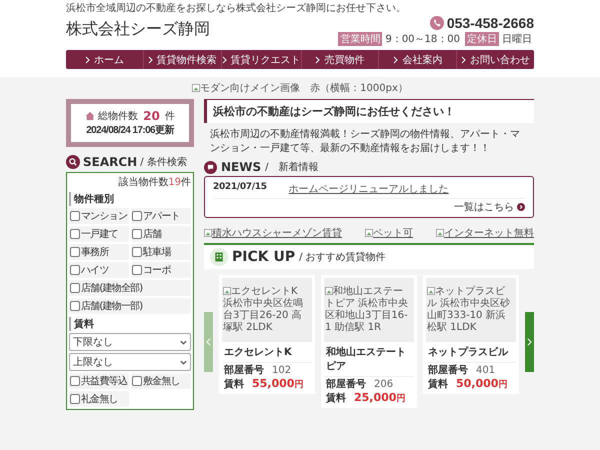 Image resolution: width=600 pixels, height=450 pixels. What do you see at coordinates (151, 116) in the screenshot?
I see `stats-count: 20` at bounding box center [151, 116].